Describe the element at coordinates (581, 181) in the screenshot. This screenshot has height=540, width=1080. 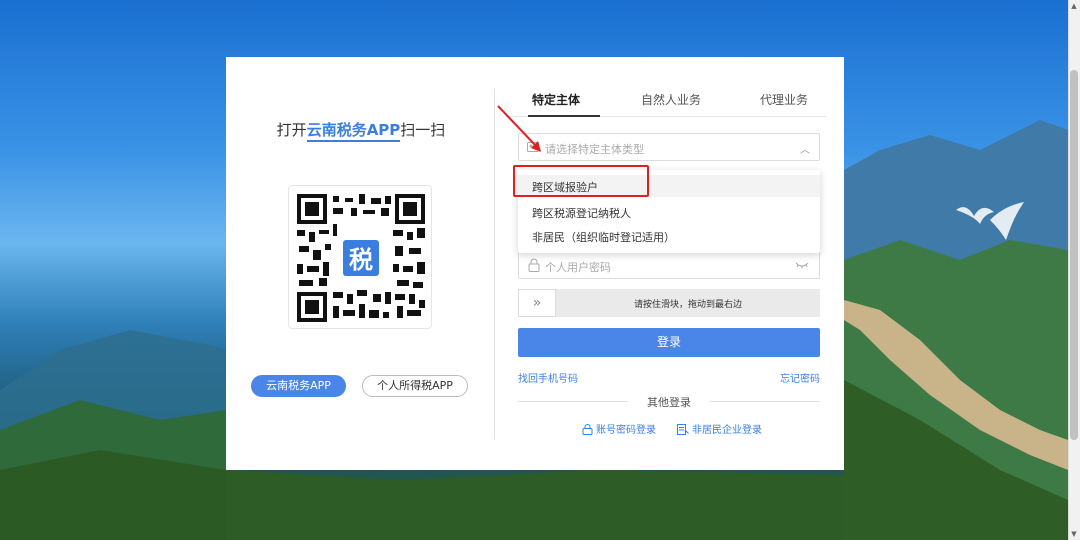
I see `annotation-highlight-box` at that location.